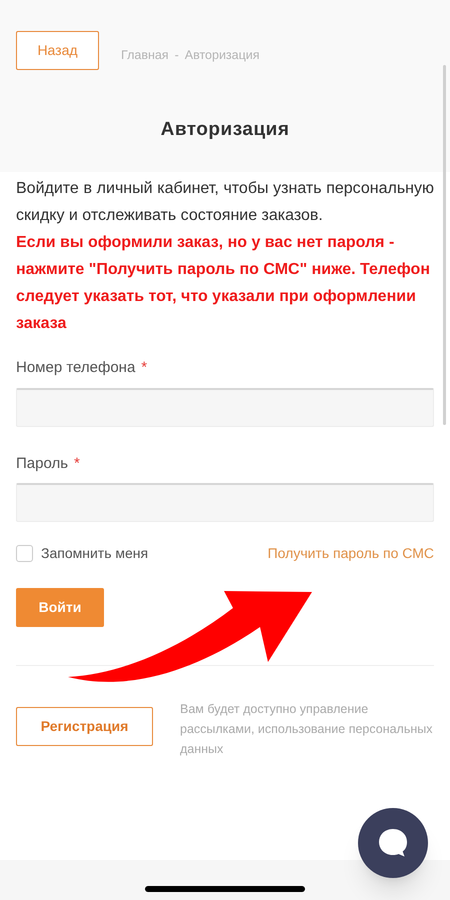  What do you see at coordinates (223, 283) in the screenshot?
I see `notice-text: Если вы оформили заказ, но у вас нет пароля - нажмите "Получить пароль по СМС" ниже. Телефон следует указать тот, что указали при оформлении заказа` at bounding box center [223, 283].